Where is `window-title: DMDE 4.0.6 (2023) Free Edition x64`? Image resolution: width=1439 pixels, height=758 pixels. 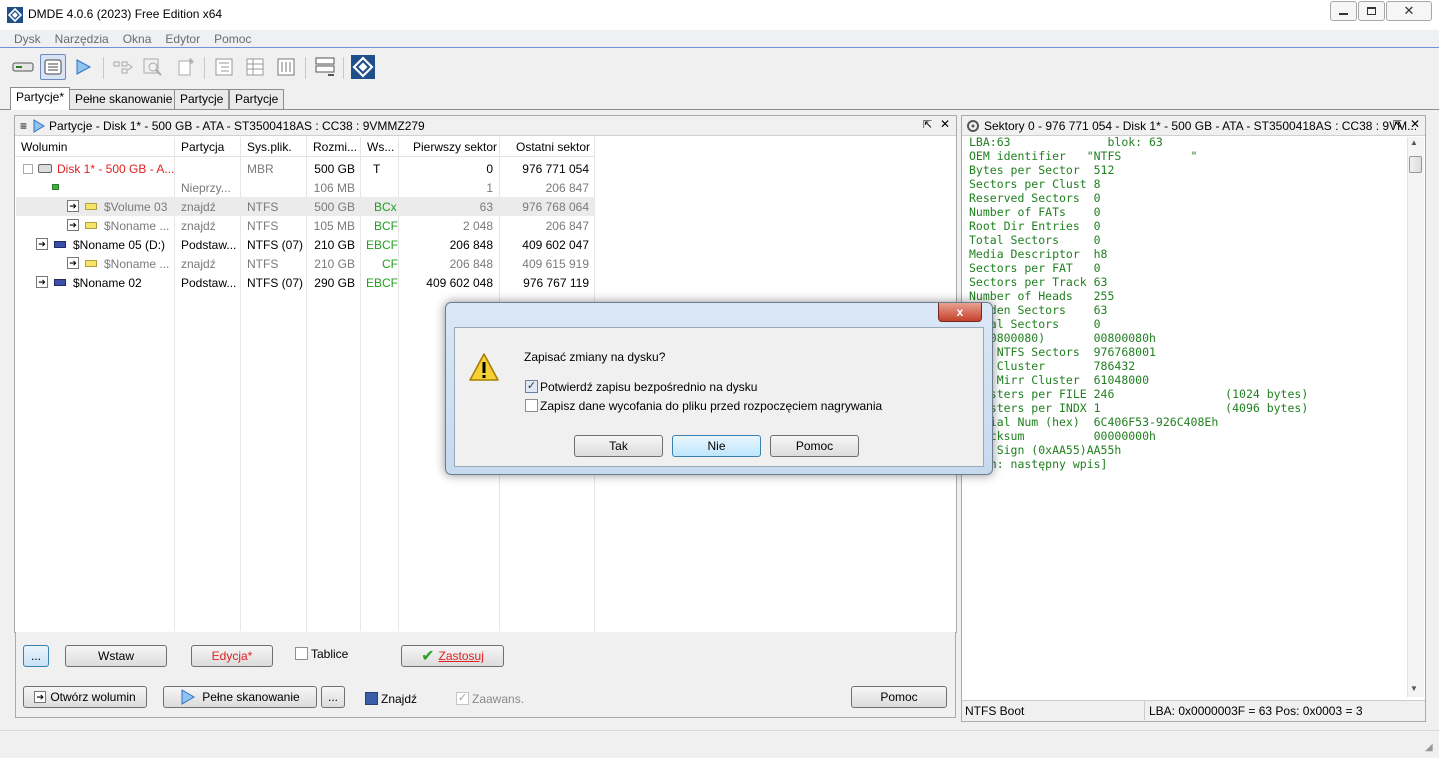 window-title: DMDE 4.0.6 (2023) Free Edition x64 is located at coordinates (125, 14).